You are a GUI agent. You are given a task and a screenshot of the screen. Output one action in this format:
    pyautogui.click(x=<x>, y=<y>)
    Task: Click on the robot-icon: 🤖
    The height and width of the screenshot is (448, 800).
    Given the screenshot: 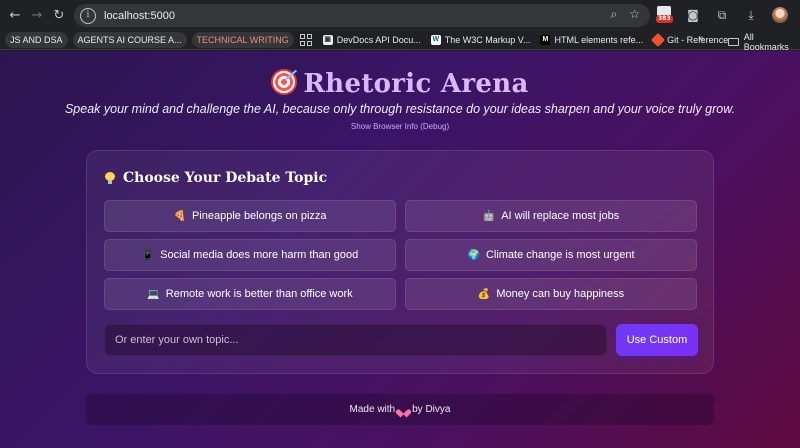 What is the action you would take?
    pyautogui.click(x=489, y=216)
    